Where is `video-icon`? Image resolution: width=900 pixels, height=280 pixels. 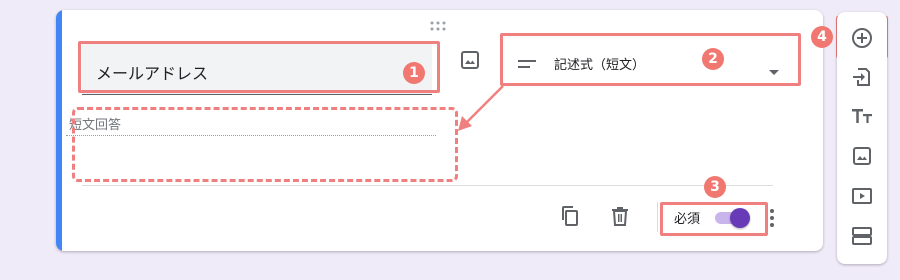 video-icon is located at coordinates (862, 196).